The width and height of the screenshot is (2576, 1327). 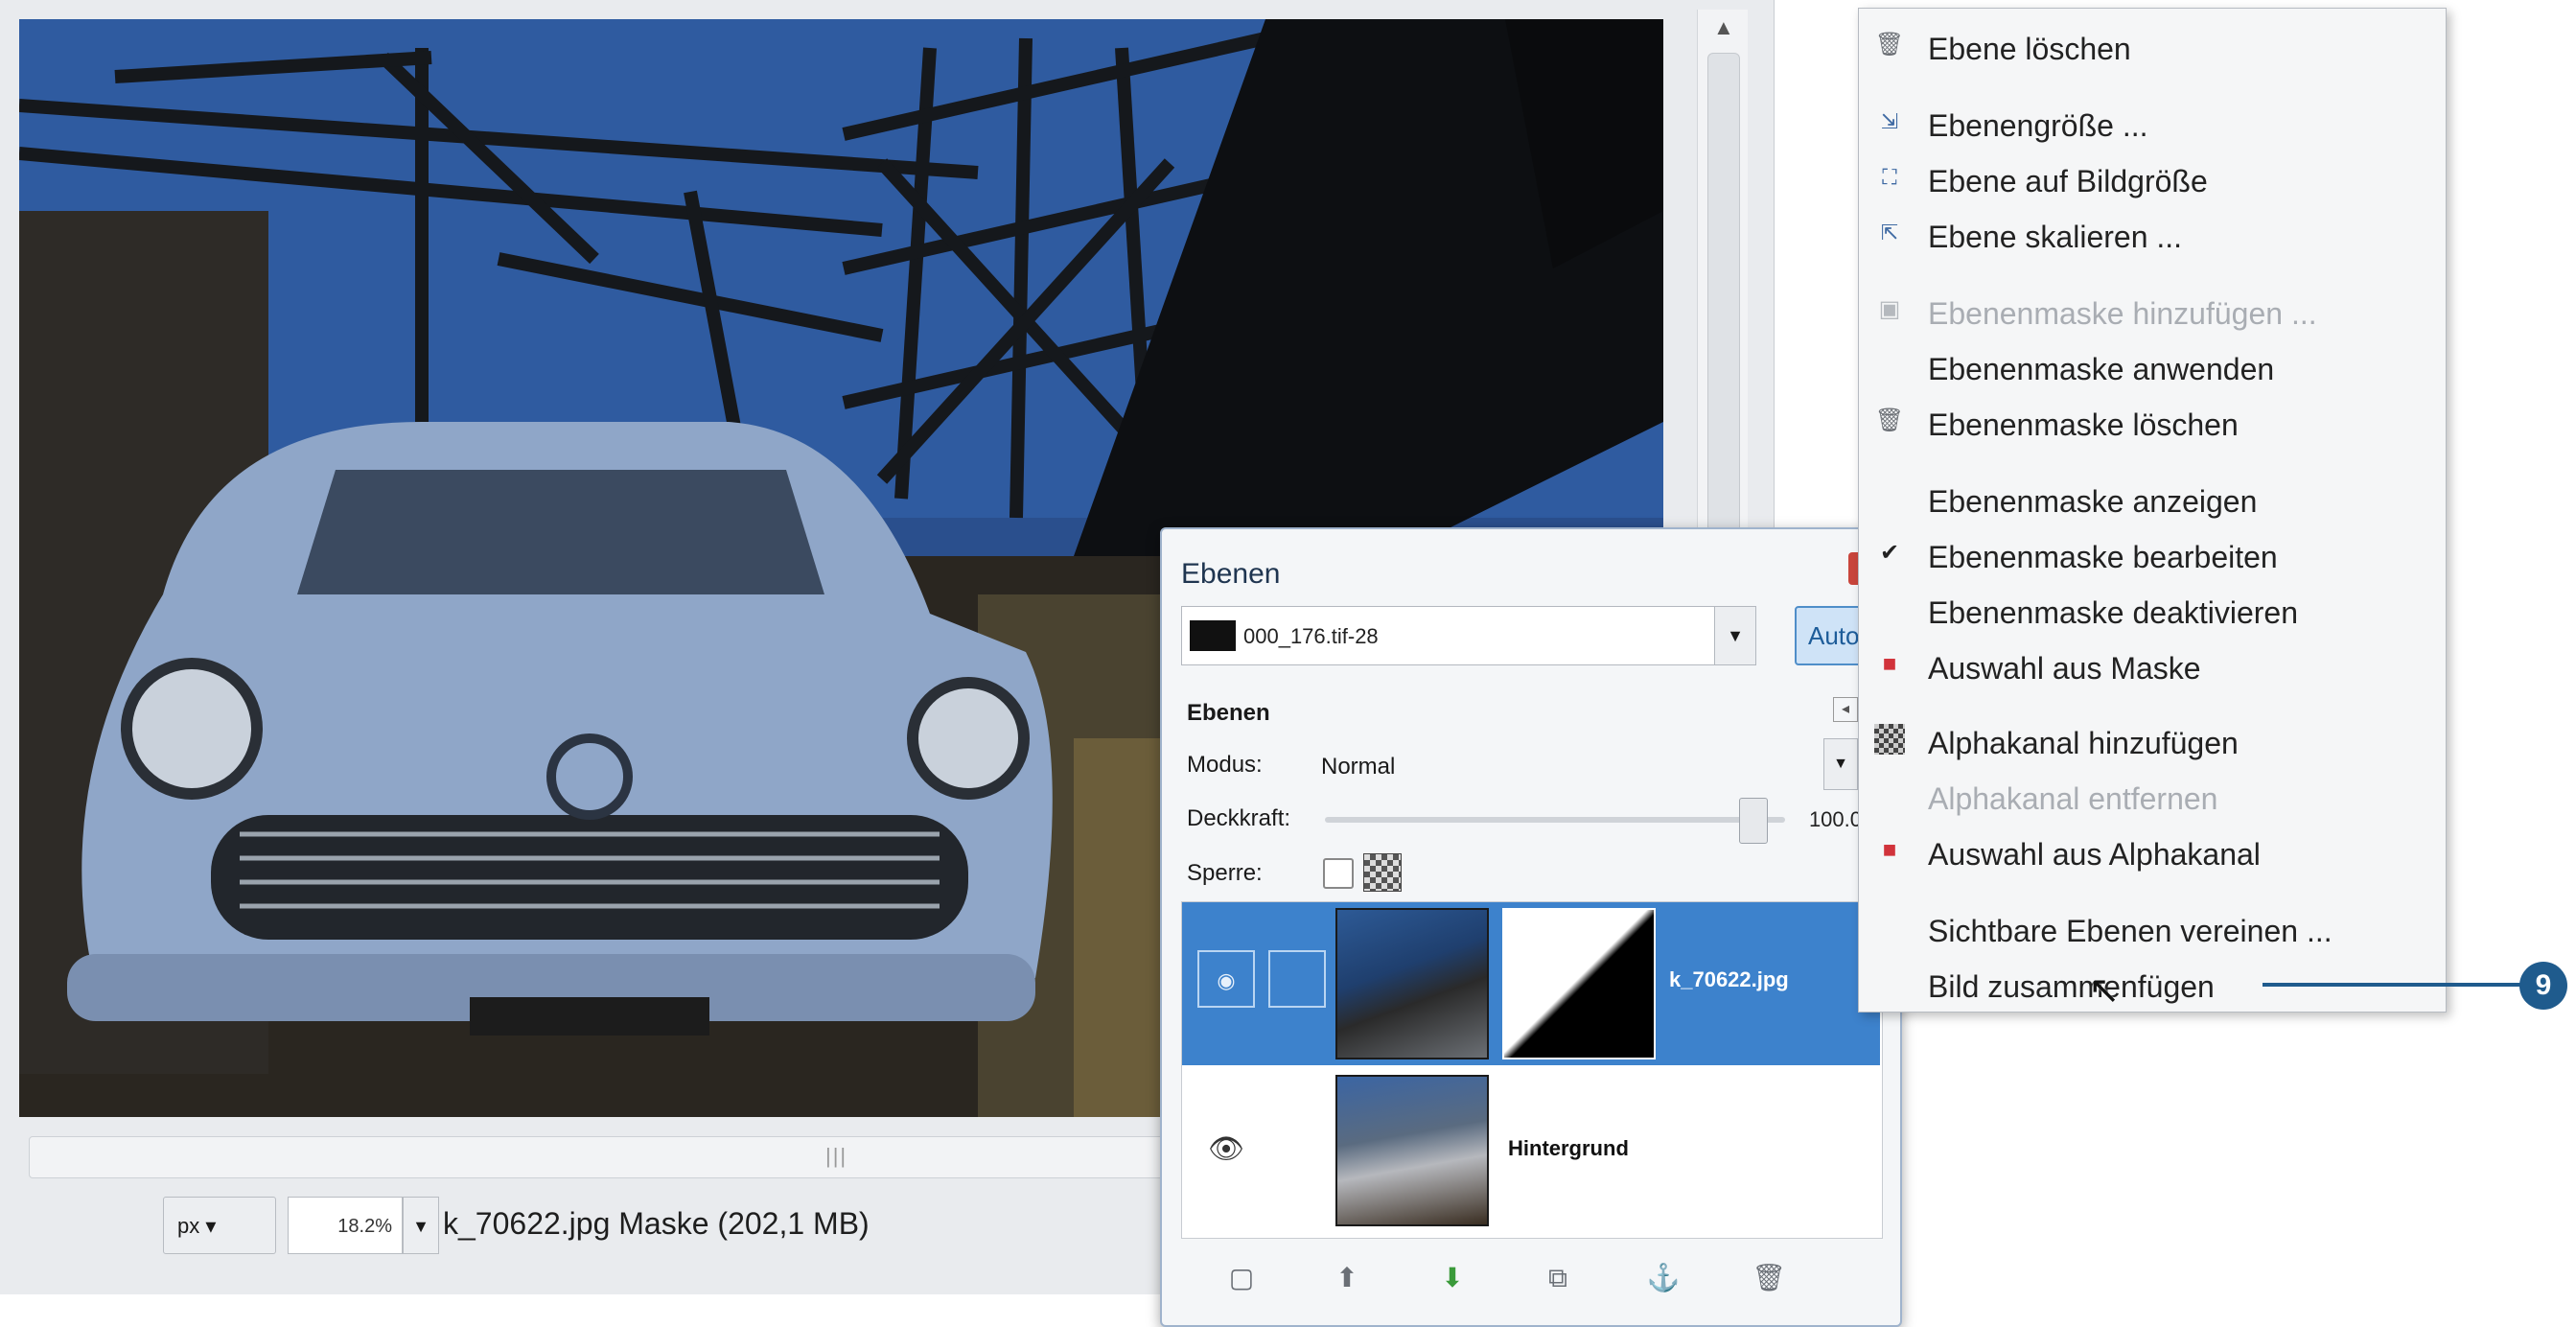 I want to click on delete-layer-icon: 🗑, so click(x=1769, y=1278).